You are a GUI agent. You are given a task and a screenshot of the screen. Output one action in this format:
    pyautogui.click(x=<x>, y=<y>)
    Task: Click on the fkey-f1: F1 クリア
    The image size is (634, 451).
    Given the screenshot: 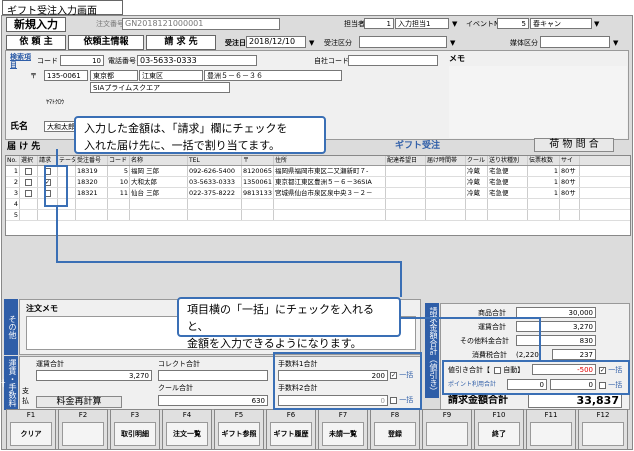 What is the action you would take?
    pyautogui.click(x=31, y=429)
    